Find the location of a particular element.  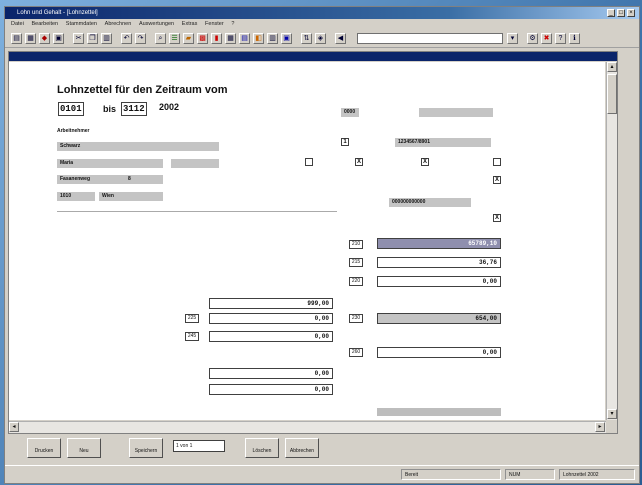

minimize-button: _ is located at coordinates (611, 13).